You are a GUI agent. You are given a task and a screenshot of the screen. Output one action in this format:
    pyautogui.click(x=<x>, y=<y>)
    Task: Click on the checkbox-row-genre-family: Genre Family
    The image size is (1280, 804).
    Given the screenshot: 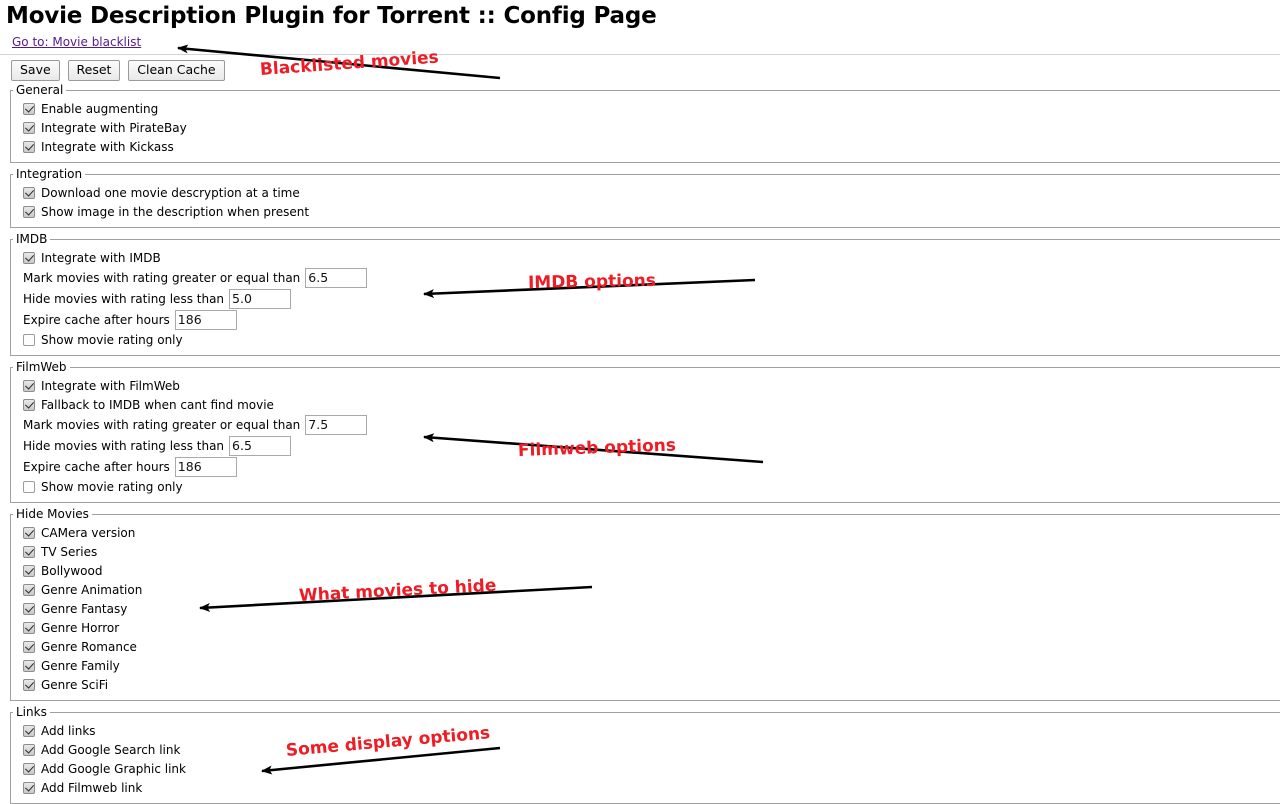 What is the action you would take?
    pyautogui.click(x=645, y=665)
    